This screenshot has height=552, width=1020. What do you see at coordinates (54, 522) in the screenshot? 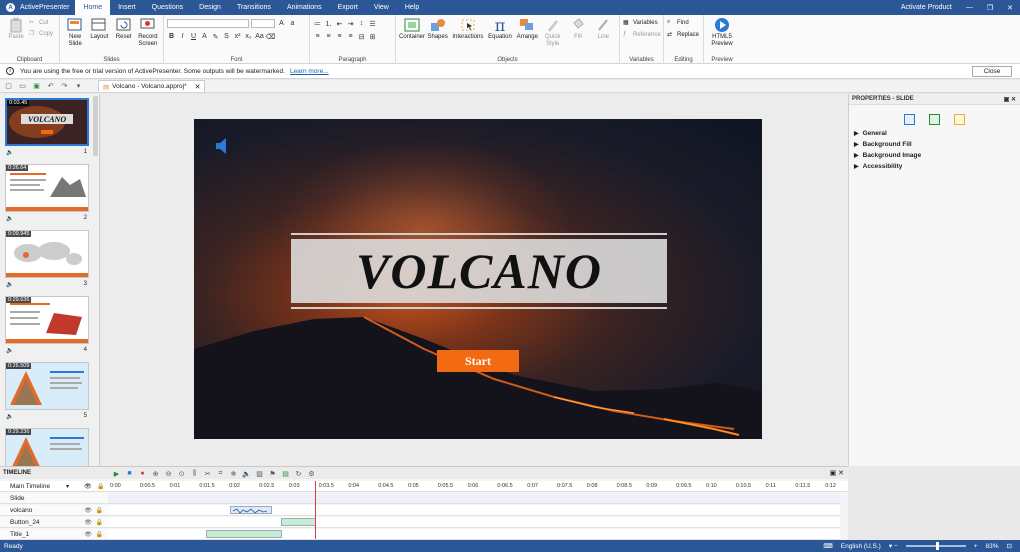
I see `timeline-row-name: Button_24 👁 🔒` at bounding box center [54, 522].